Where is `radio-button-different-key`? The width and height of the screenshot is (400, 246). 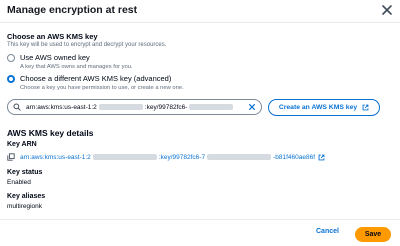
radio-button-different-key is located at coordinates (11, 79).